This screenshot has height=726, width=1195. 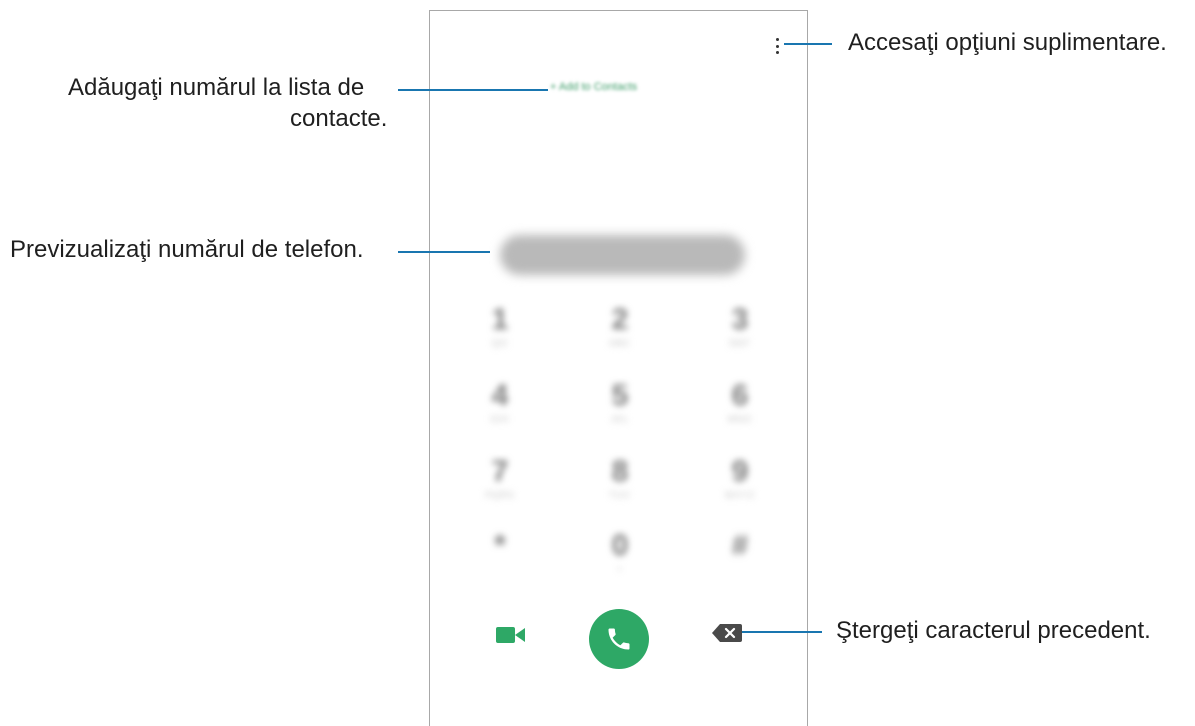 I want to click on key-9: 9 WXYZ, so click(x=740, y=478).